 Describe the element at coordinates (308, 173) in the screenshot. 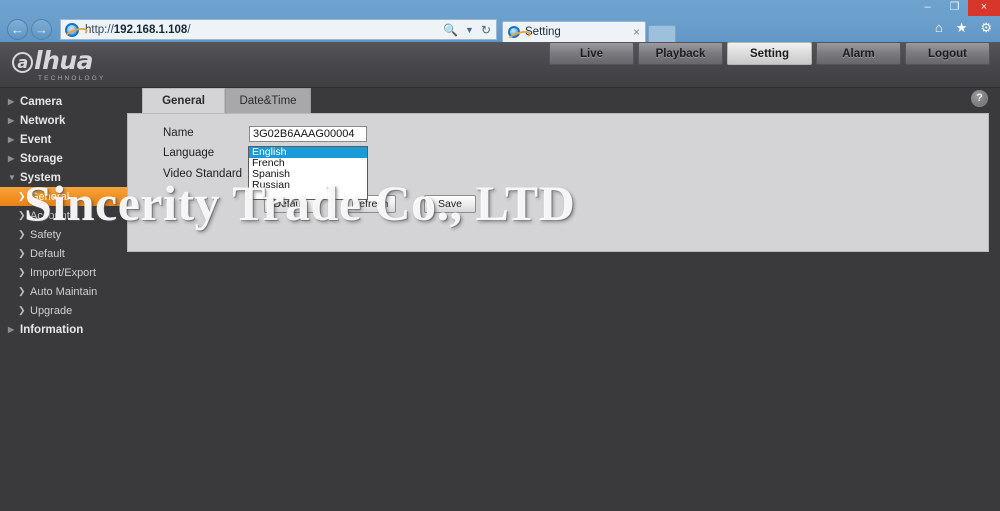

I see `language-dropdown-list: English French Spanish Russian` at that location.